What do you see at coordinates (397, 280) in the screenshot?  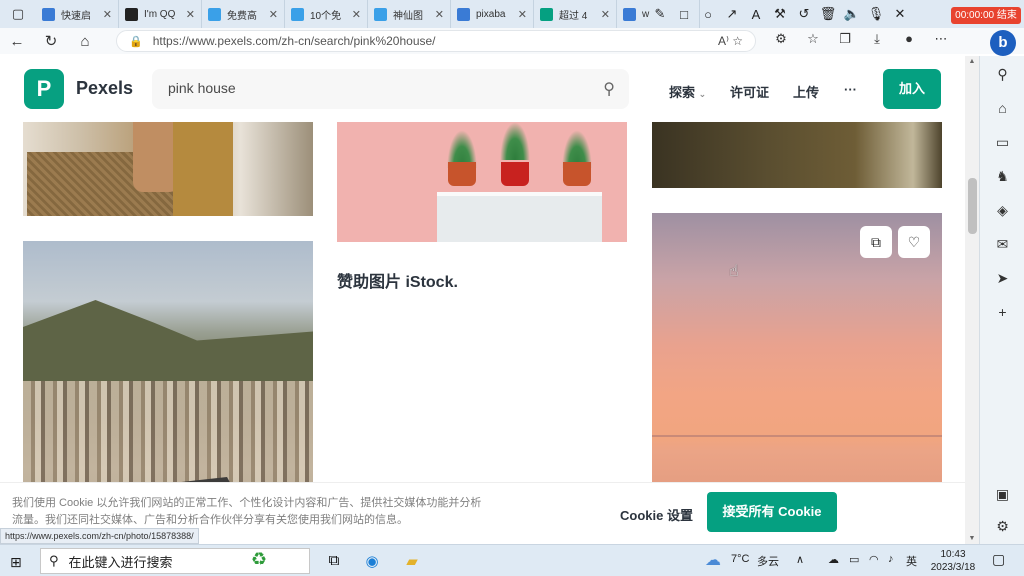 I see `sponsor-text: 赞助图片 iStock.` at bounding box center [397, 280].